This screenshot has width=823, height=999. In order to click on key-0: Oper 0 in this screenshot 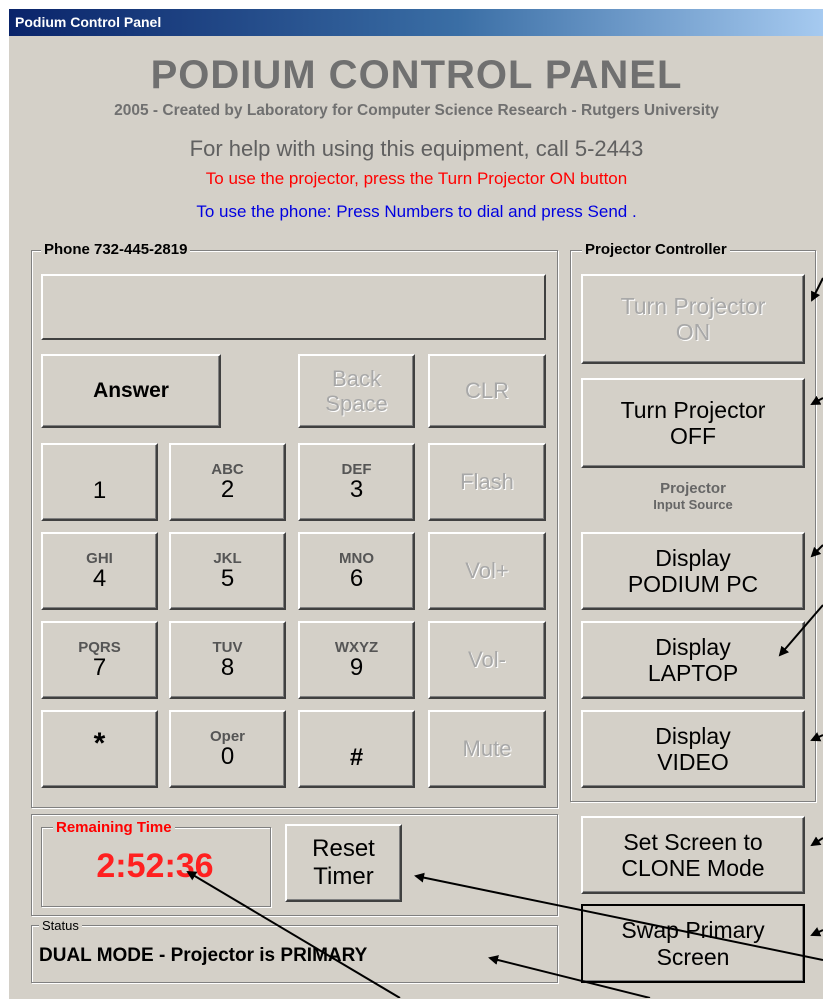, I will do `click(227, 749)`.